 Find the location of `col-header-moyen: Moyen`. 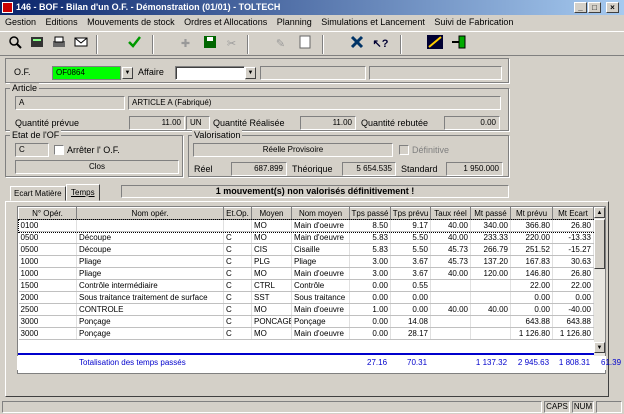

col-header-moyen: Moyen is located at coordinates (271, 213).